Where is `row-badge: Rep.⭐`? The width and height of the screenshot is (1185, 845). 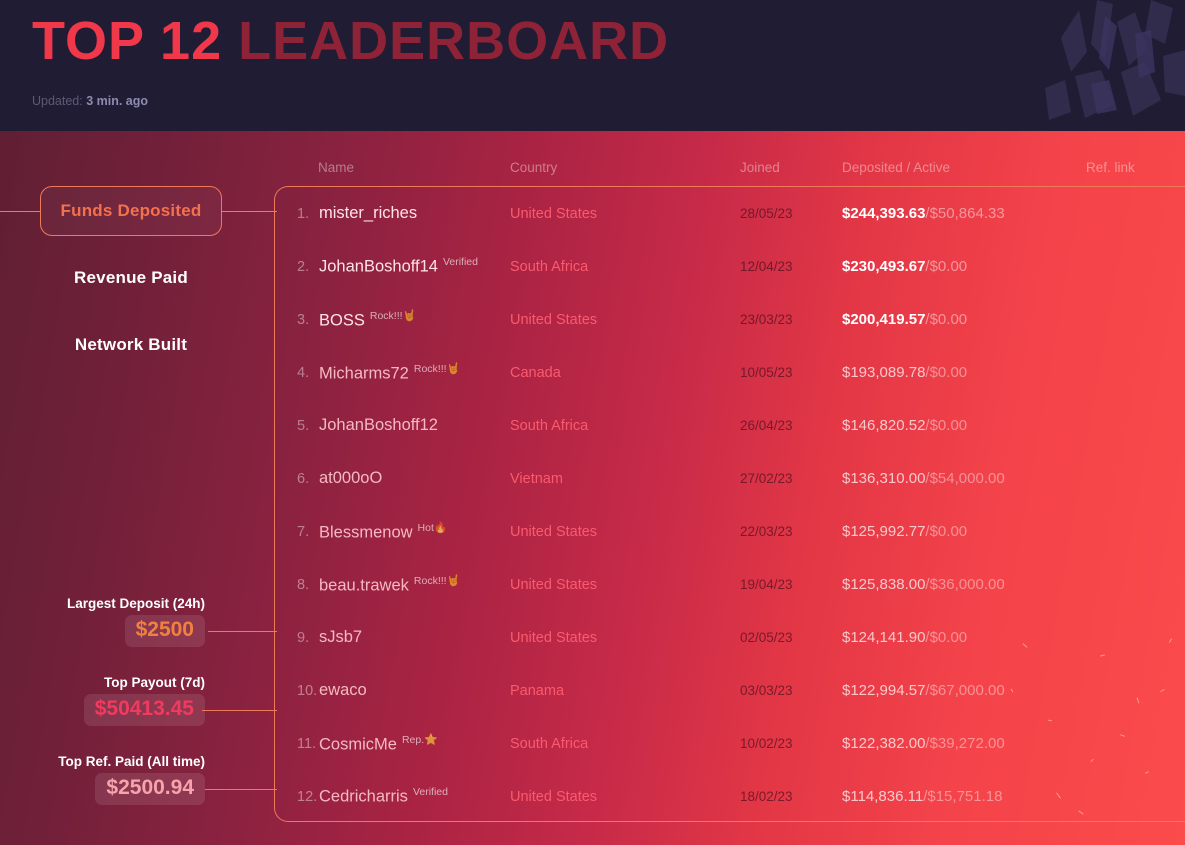 row-badge: Rep.⭐ is located at coordinates (420, 740).